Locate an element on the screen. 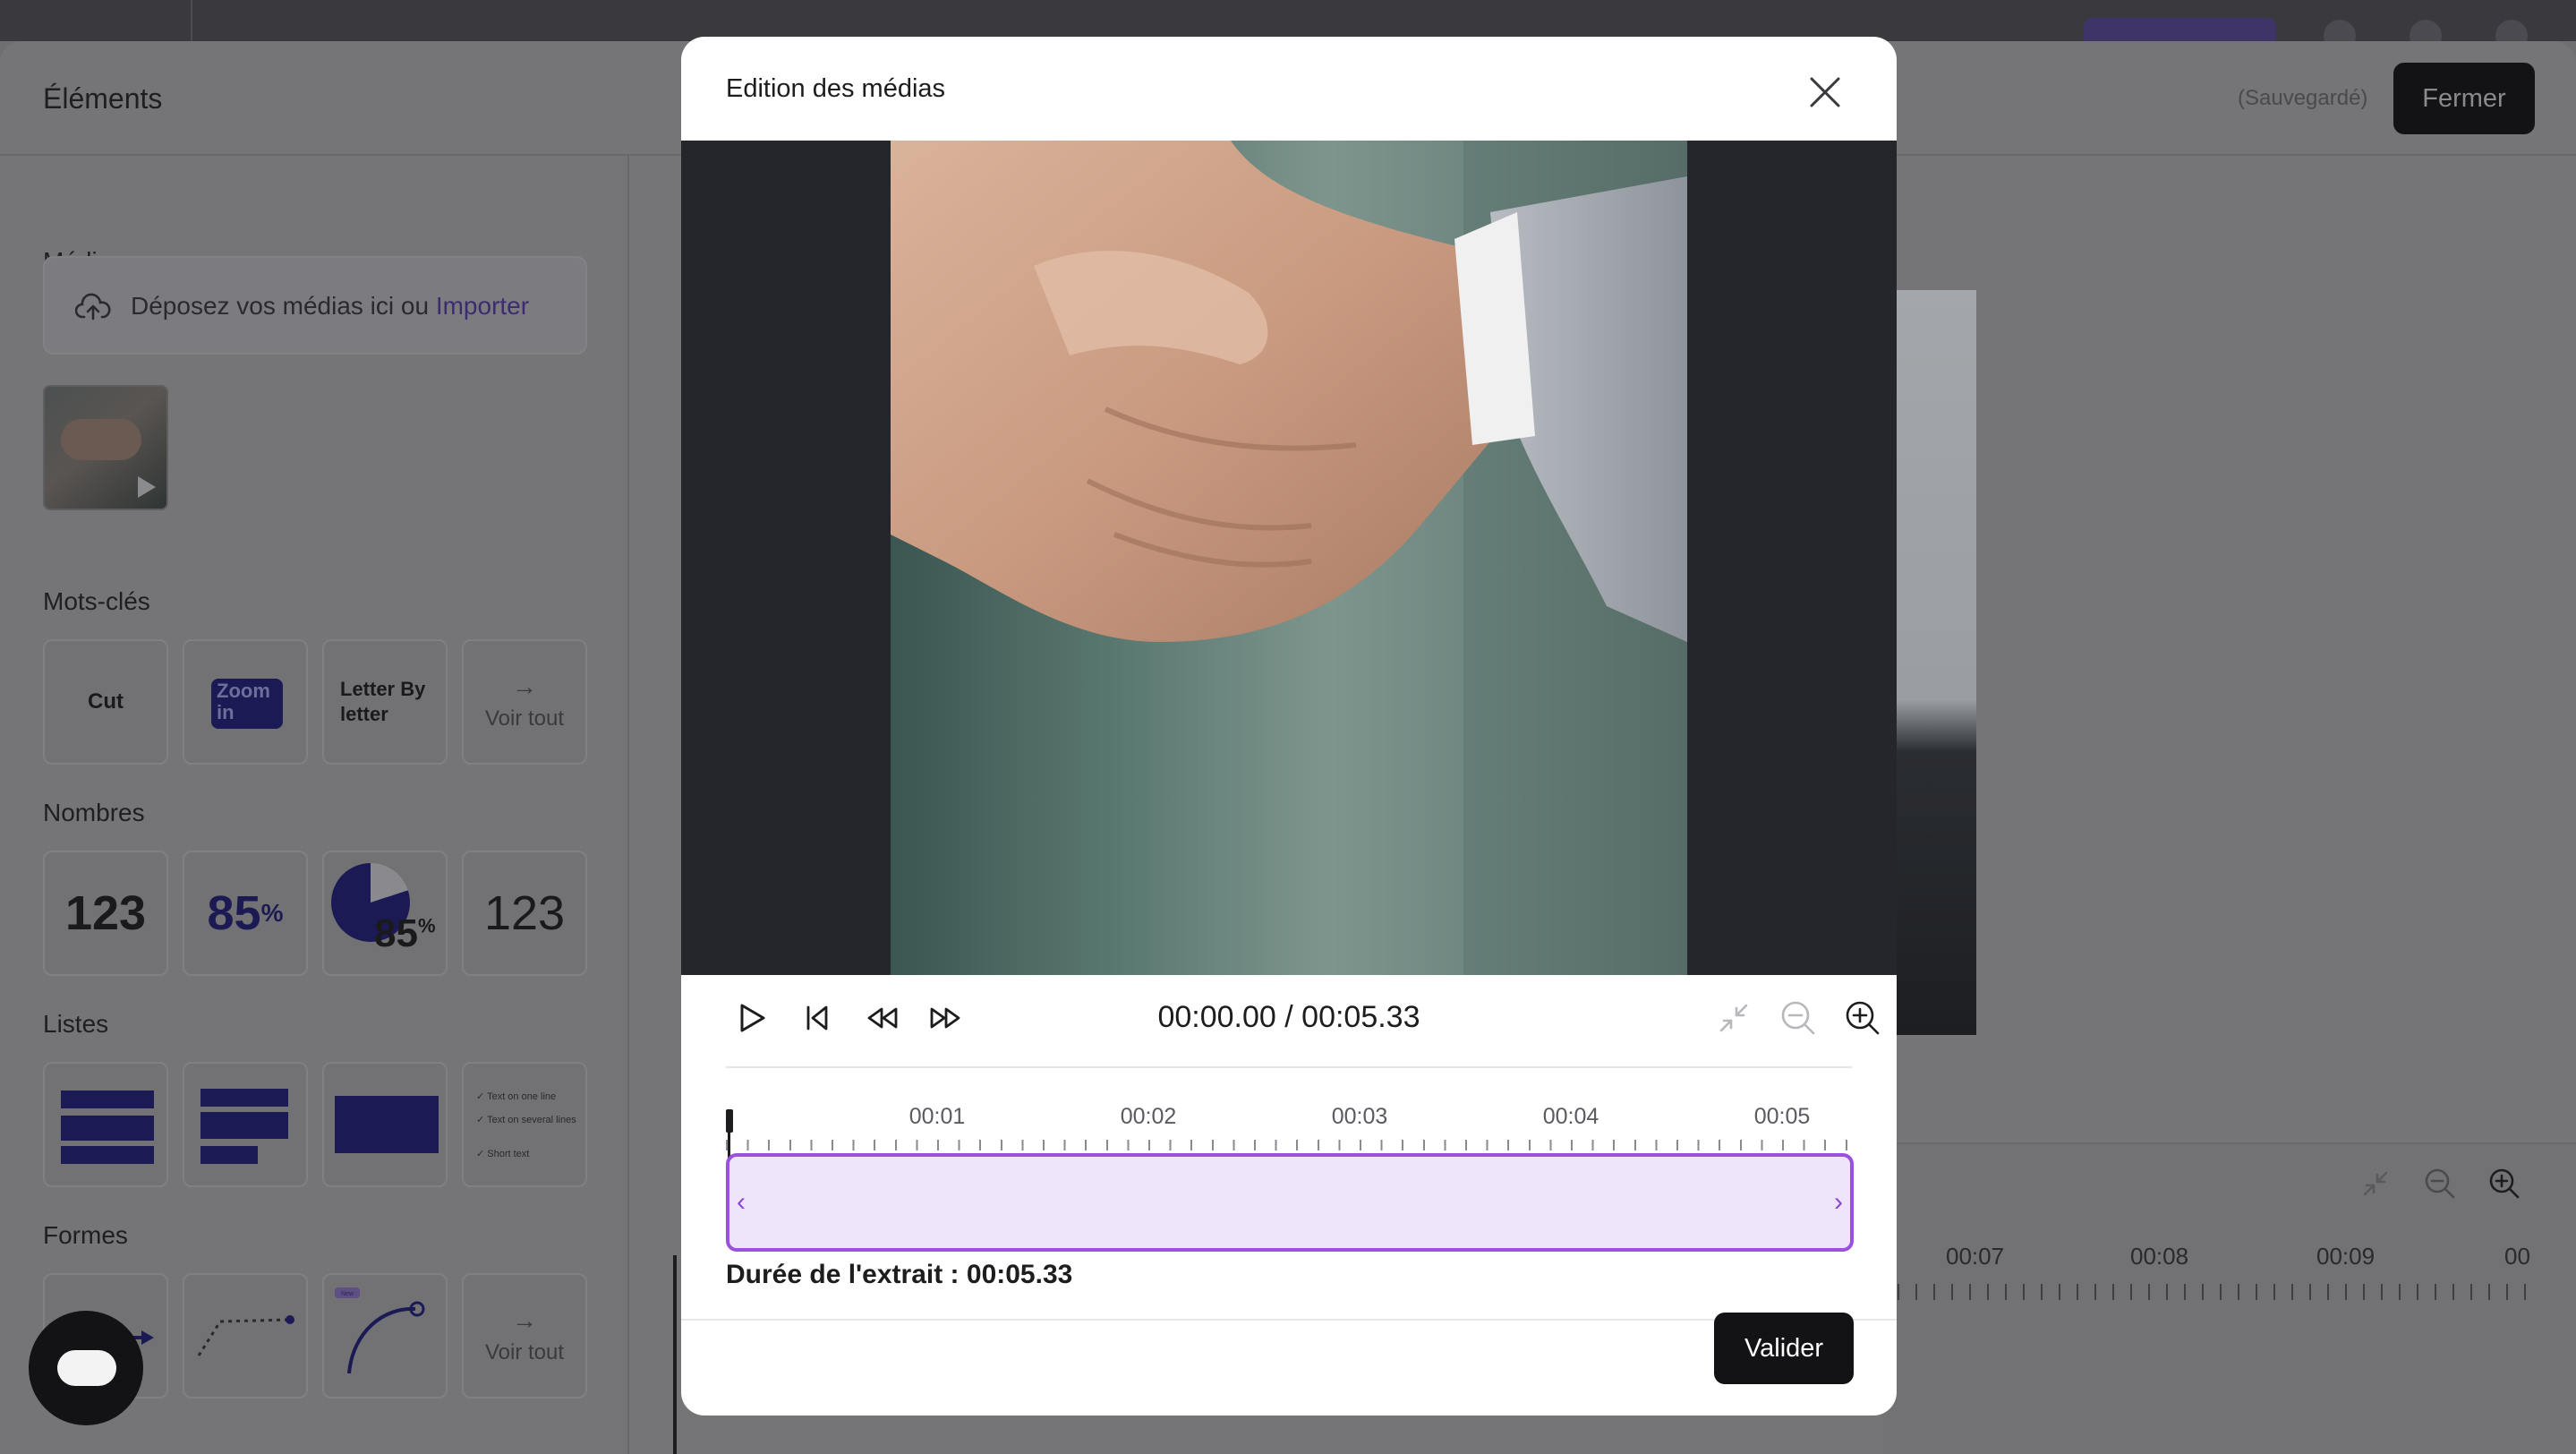 The height and width of the screenshot is (1454, 2576). checklist-line: ✓ Short text is located at coordinates (503, 1154).